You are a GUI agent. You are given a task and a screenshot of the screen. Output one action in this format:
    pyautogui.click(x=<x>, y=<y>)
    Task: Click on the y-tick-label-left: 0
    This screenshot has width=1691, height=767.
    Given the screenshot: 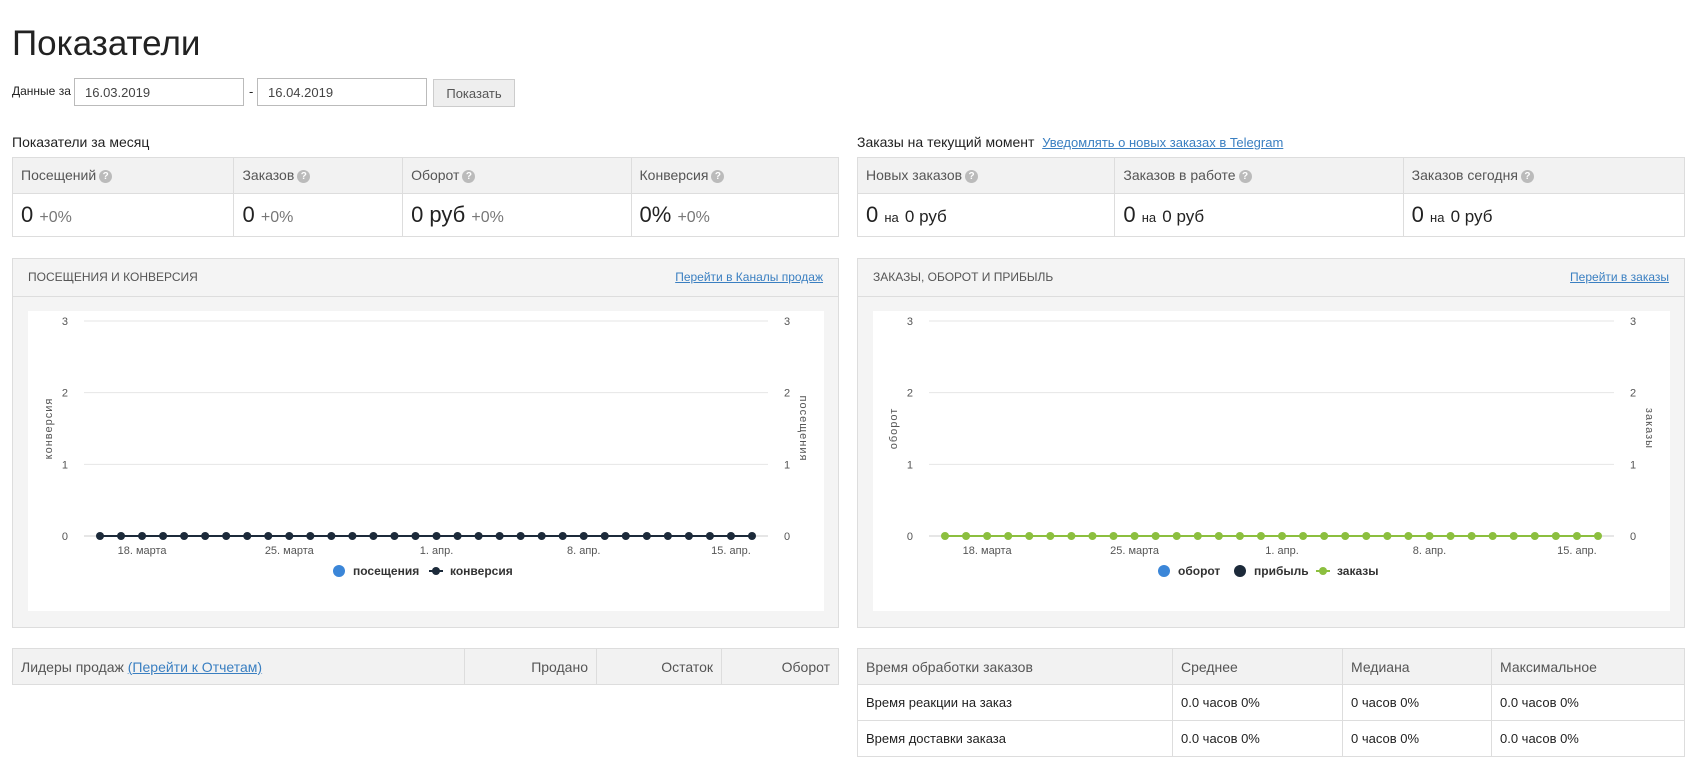 What is the action you would take?
    pyautogui.click(x=65, y=537)
    